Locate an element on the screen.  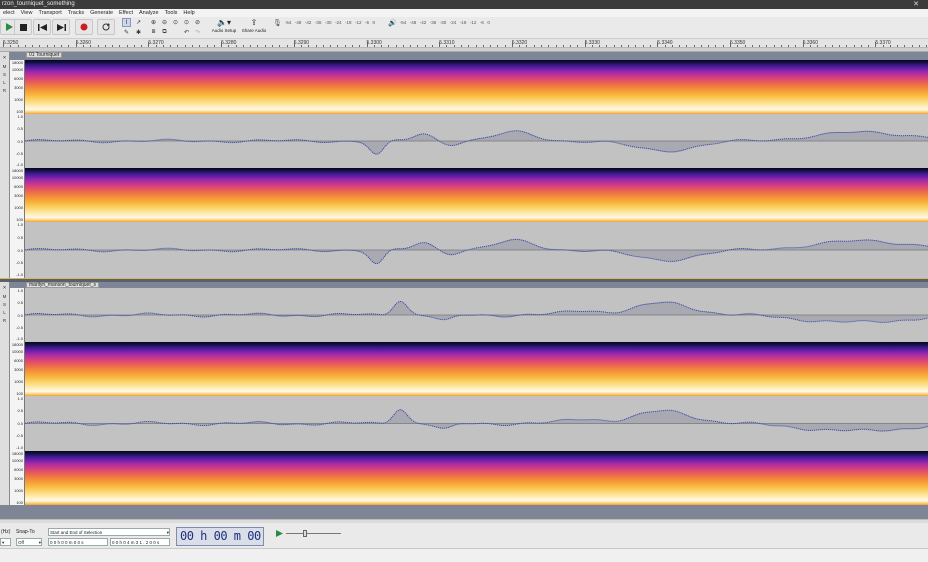
record-button is located at coordinates (84, 27).